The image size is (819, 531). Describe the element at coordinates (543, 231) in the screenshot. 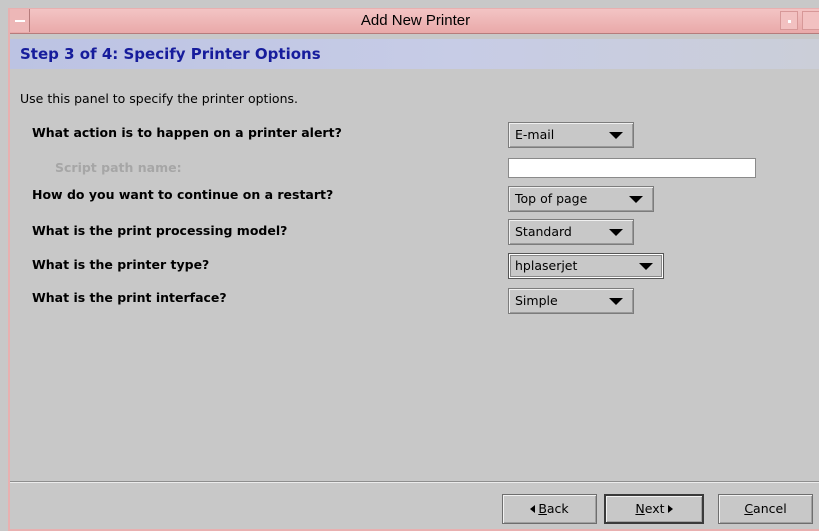

I see `processing-model-value: Standard` at that location.